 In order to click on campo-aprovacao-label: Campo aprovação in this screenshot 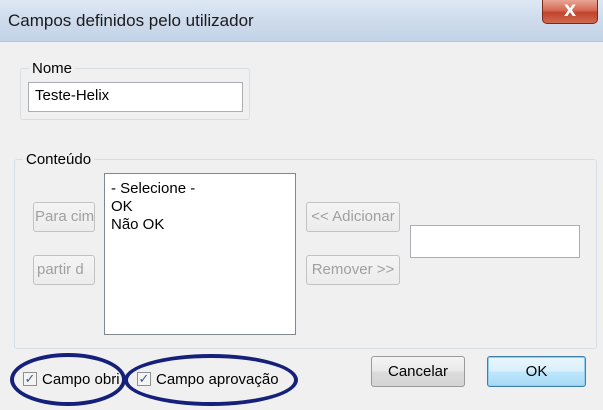, I will do `click(217, 379)`.